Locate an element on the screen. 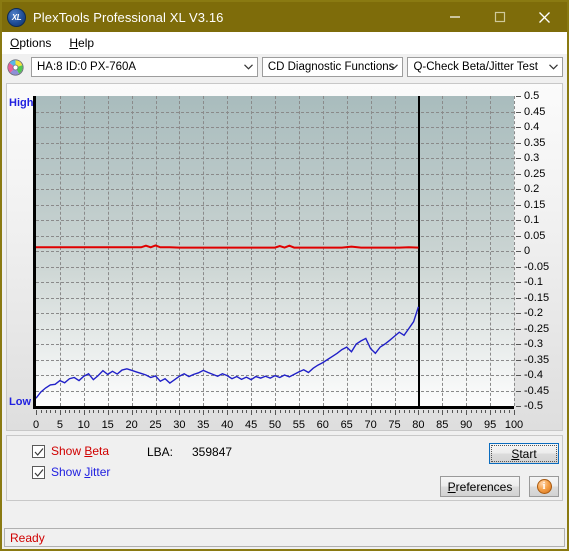 This screenshot has width=569, height=551. window-buttons is located at coordinates (499, 17).